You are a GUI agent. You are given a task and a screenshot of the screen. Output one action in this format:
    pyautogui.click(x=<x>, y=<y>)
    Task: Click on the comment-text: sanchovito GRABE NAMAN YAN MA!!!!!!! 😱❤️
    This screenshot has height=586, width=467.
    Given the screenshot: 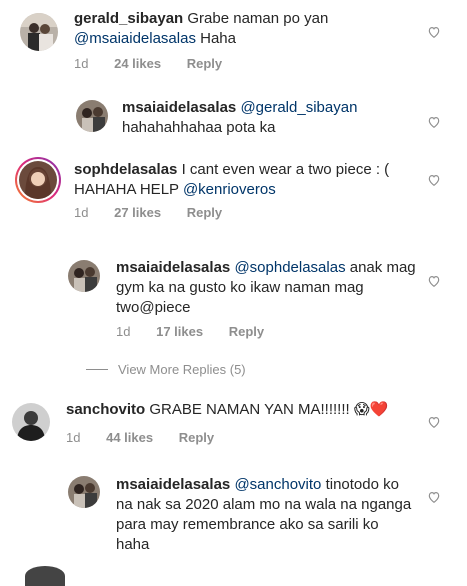 What is the action you would take?
    pyautogui.click(x=241, y=410)
    